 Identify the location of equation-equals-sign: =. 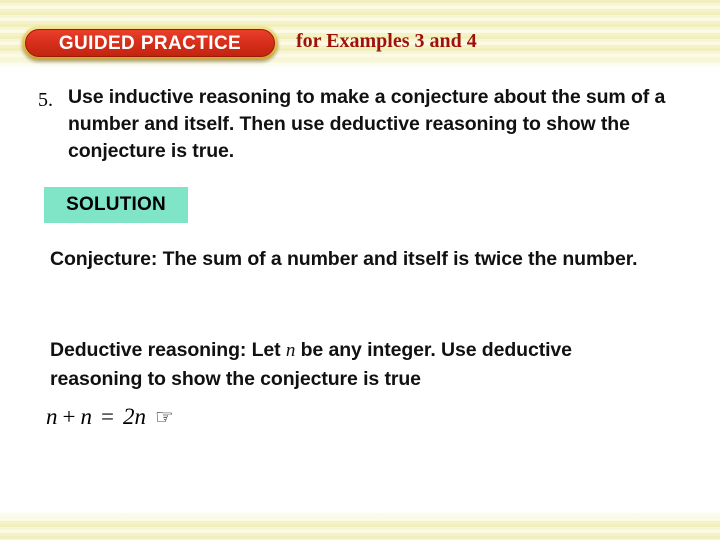
(107, 416).